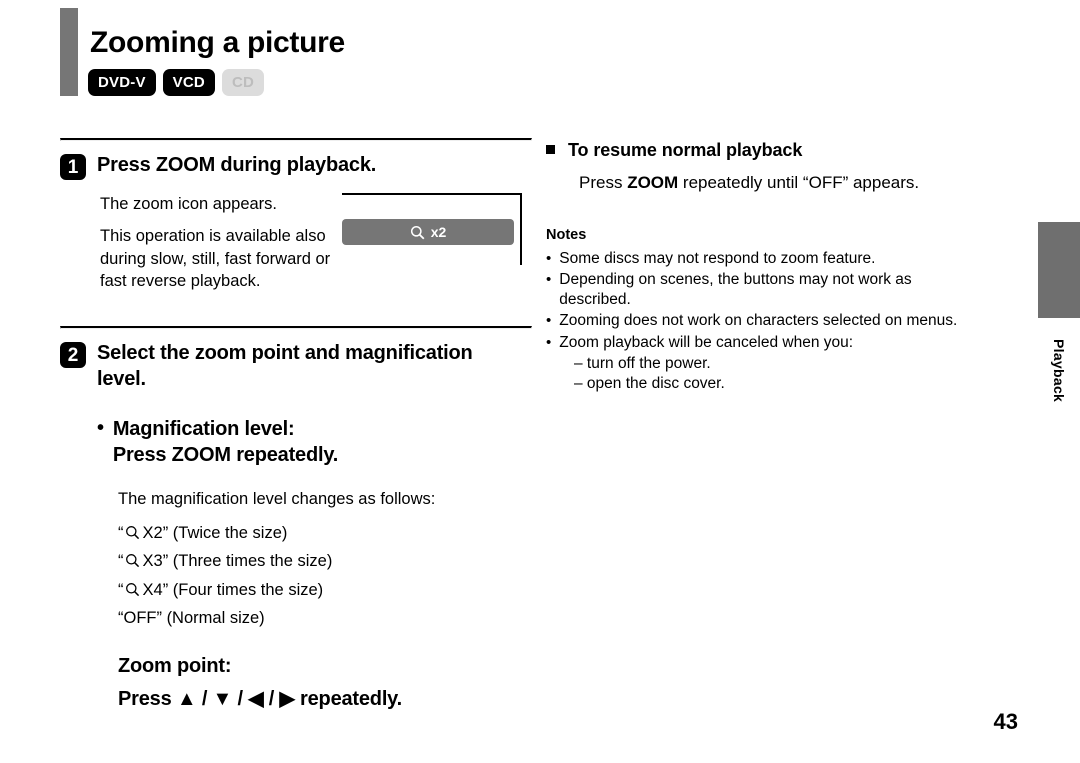 The height and width of the screenshot is (763, 1080). What do you see at coordinates (152, 561) in the screenshot?
I see `magnification-level-value: X3` at bounding box center [152, 561].